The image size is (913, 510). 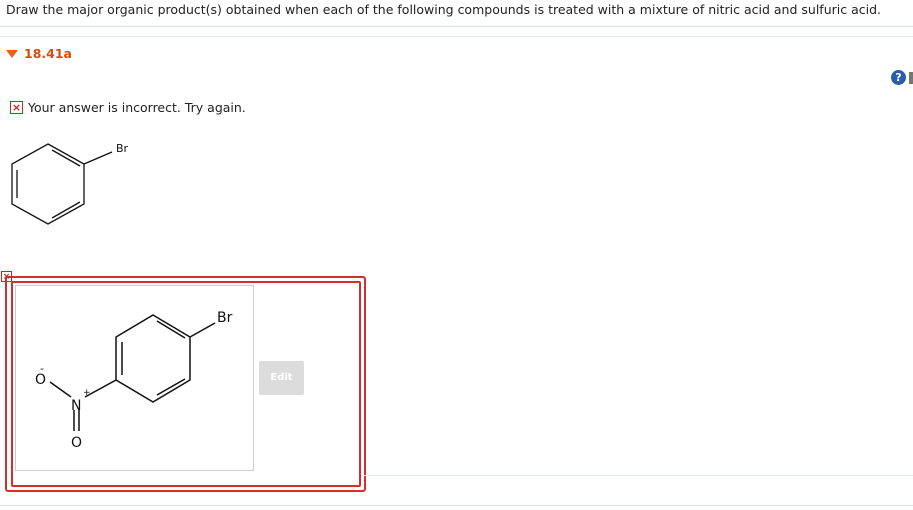 I want to click on help-tail, so click(x=911, y=78).